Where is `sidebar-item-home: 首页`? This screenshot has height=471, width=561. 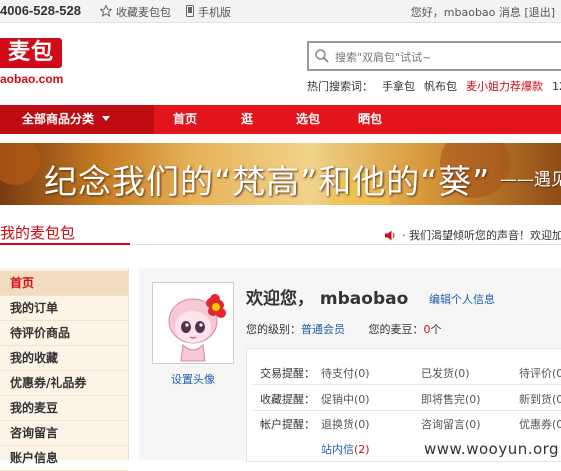
sidebar-item-home: 首页 is located at coordinates (64, 283).